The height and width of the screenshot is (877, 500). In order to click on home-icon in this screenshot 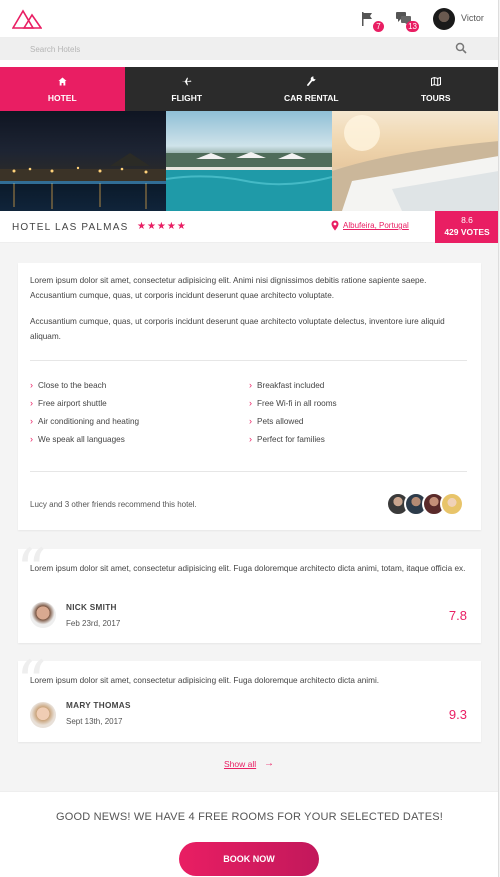, I will do `click(62, 81)`.